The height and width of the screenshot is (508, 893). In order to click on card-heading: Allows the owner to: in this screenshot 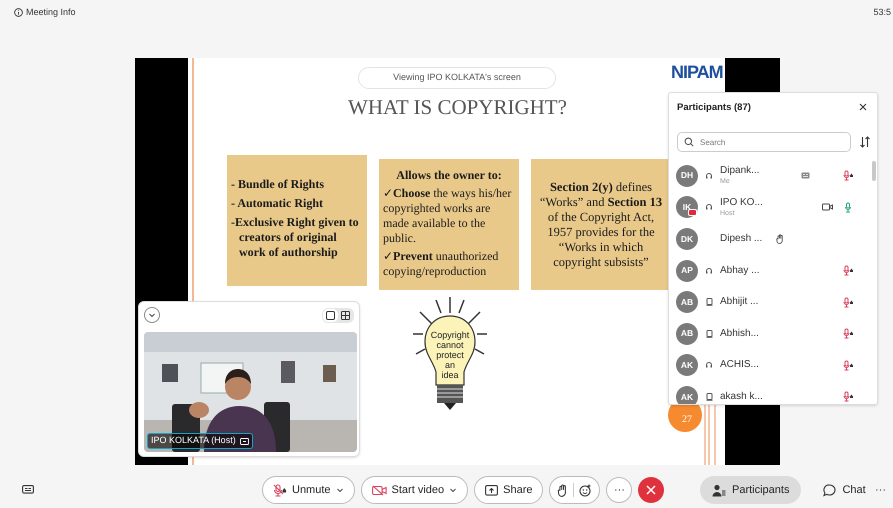, I will do `click(449, 175)`.